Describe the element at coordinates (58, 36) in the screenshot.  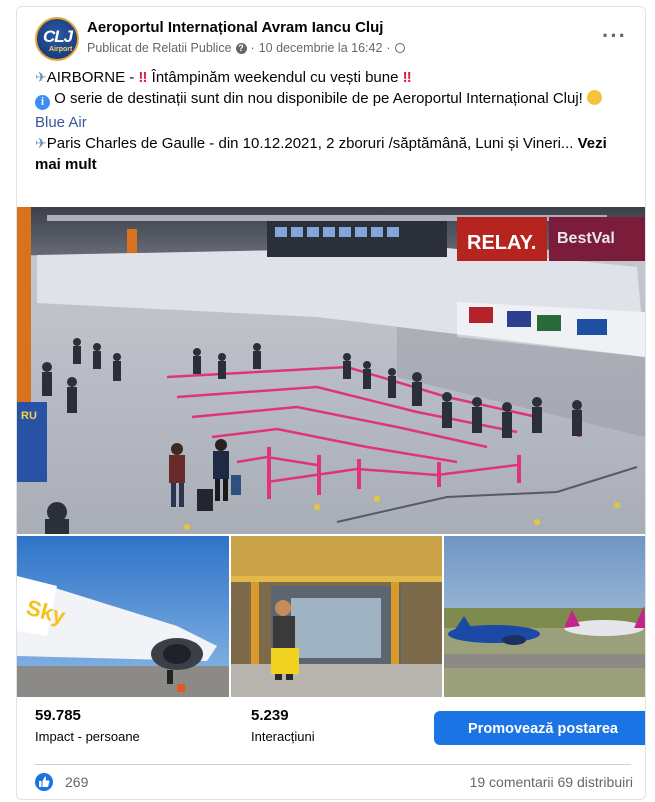
I see `avatar-logo-text: CLJ` at that location.